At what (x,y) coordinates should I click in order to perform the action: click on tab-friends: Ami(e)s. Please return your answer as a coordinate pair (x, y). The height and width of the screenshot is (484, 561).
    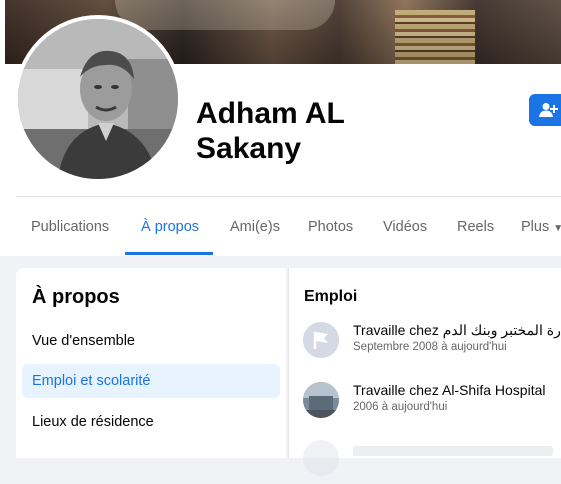
    Looking at the image, I should click on (255, 230).